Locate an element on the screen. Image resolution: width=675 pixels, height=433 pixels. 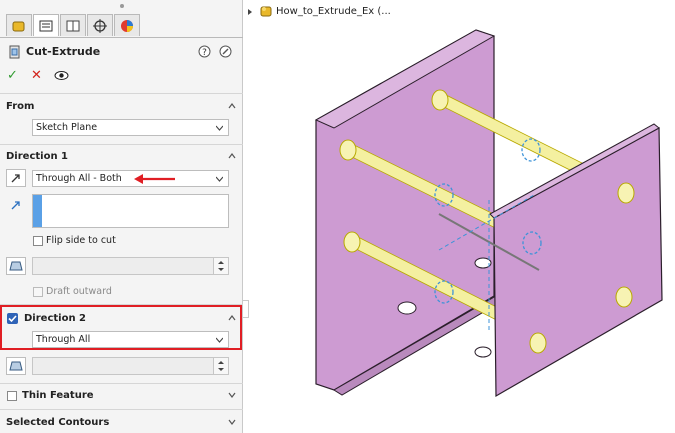
direction2-draft-toggle-button is located at coordinates (16, 366).